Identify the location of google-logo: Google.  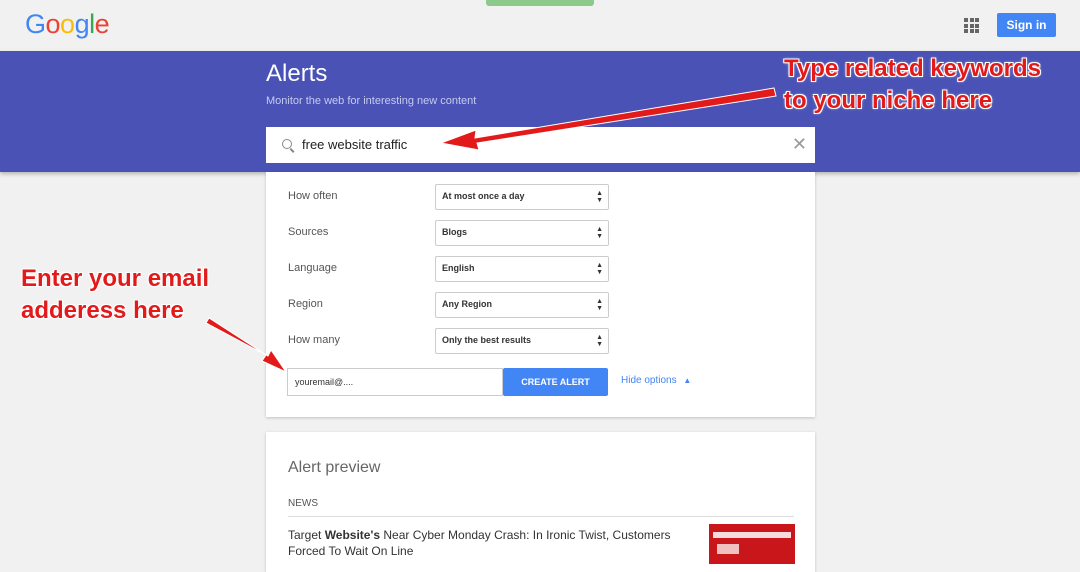
(67, 24).